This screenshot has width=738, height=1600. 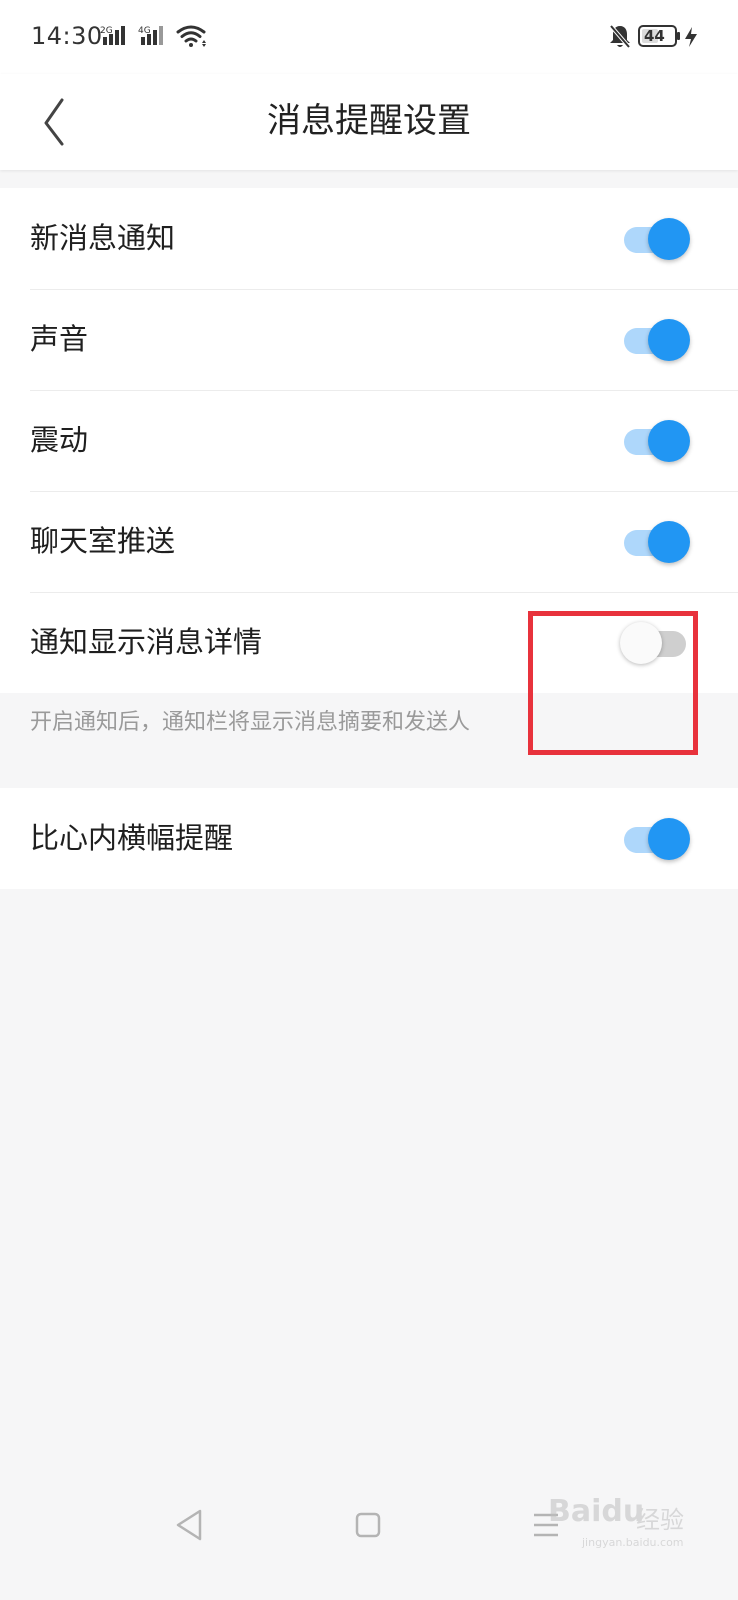 I want to click on show-details-toggle, so click(x=653, y=643).